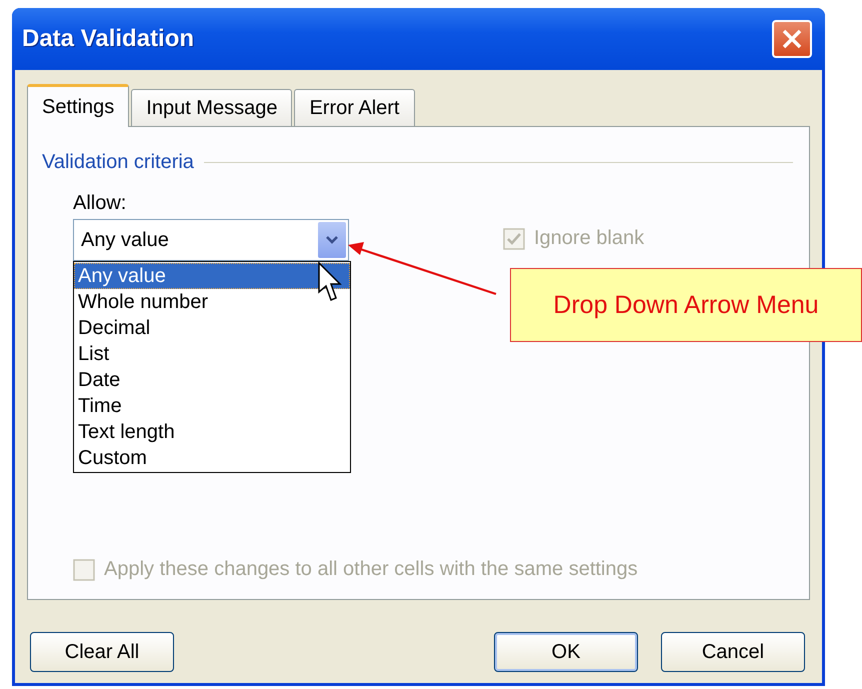  I want to click on dropdown-option: Decimal, so click(212, 328).